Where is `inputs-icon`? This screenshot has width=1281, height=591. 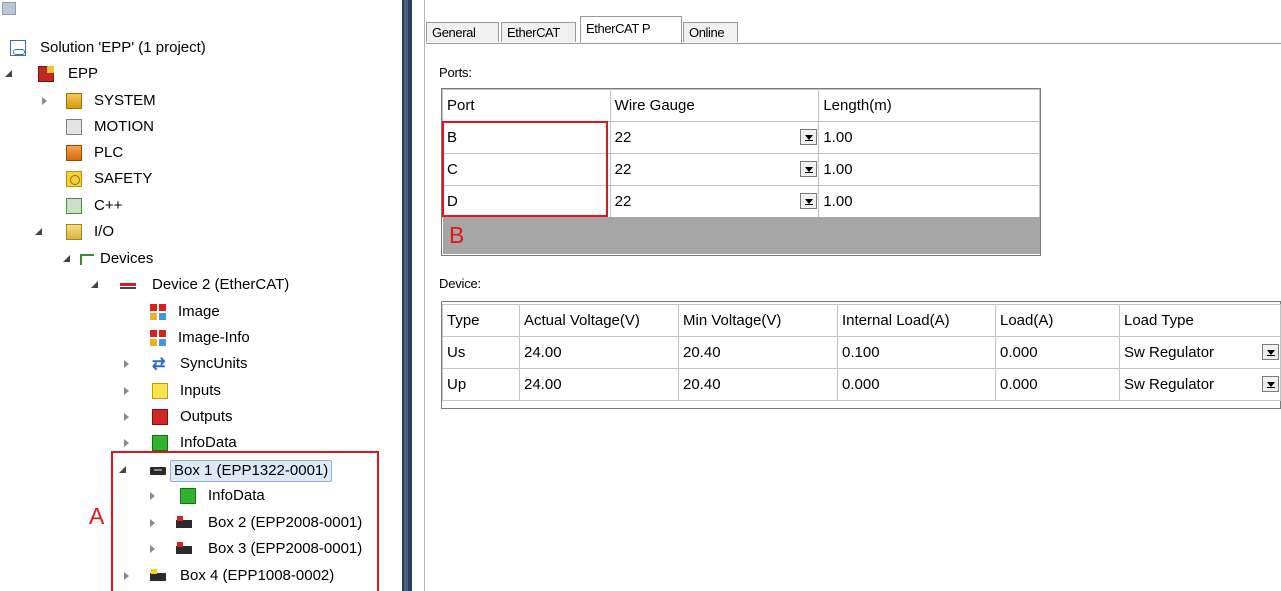
inputs-icon is located at coordinates (160, 391).